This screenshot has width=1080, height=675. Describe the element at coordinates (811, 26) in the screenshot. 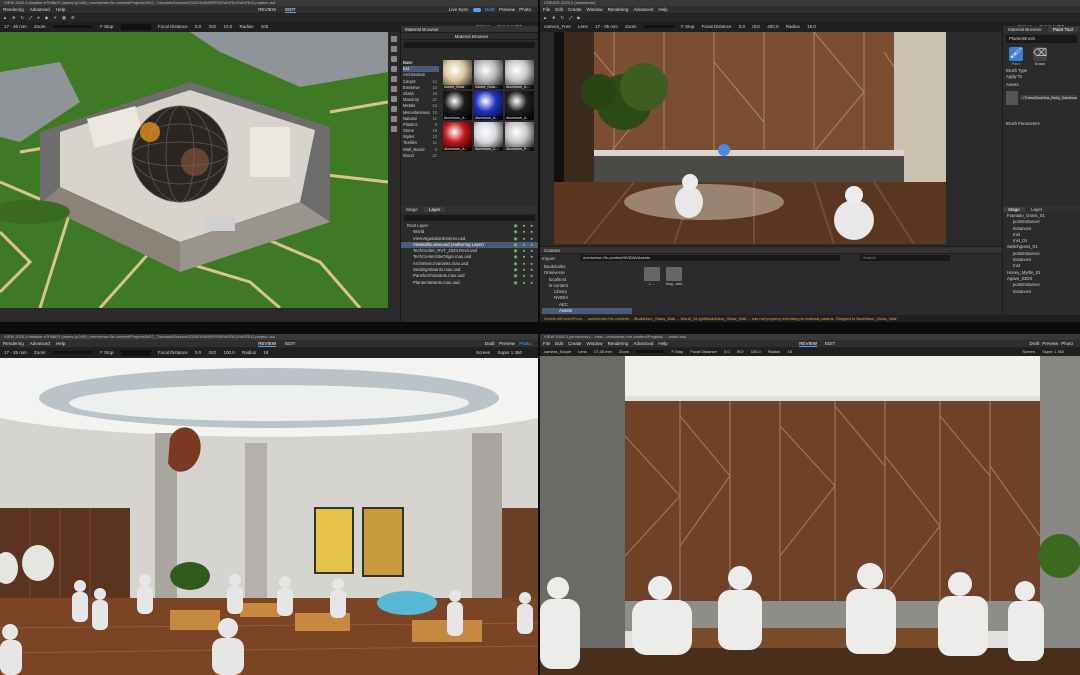

I see `radius-value: 18.0` at that location.